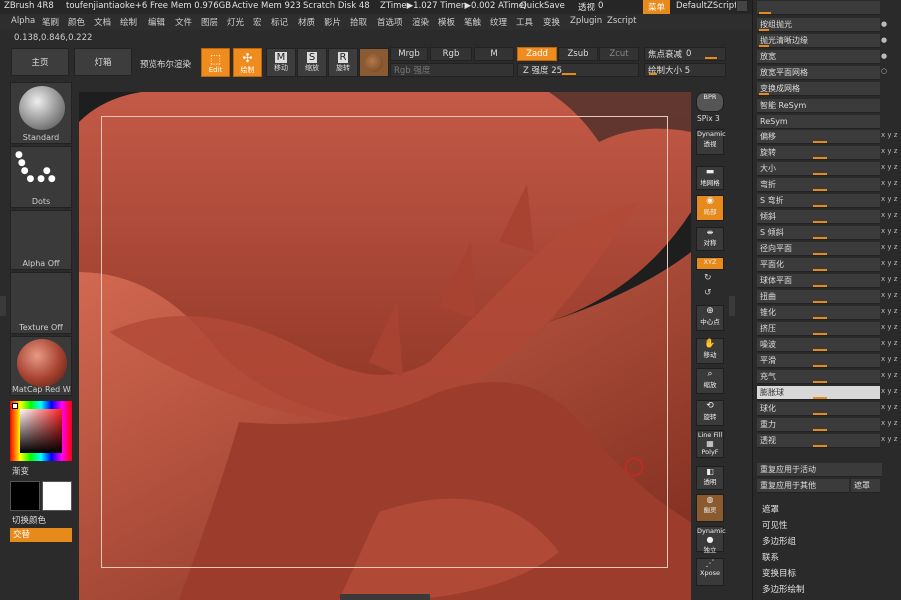  I want to click on spix-setting: SPix 3, so click(708, 118).